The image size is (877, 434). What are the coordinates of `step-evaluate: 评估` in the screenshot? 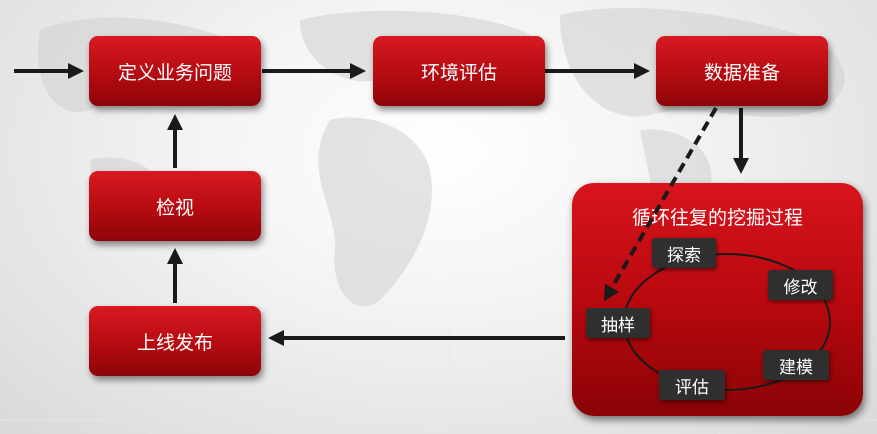 It's located at (692, 385).